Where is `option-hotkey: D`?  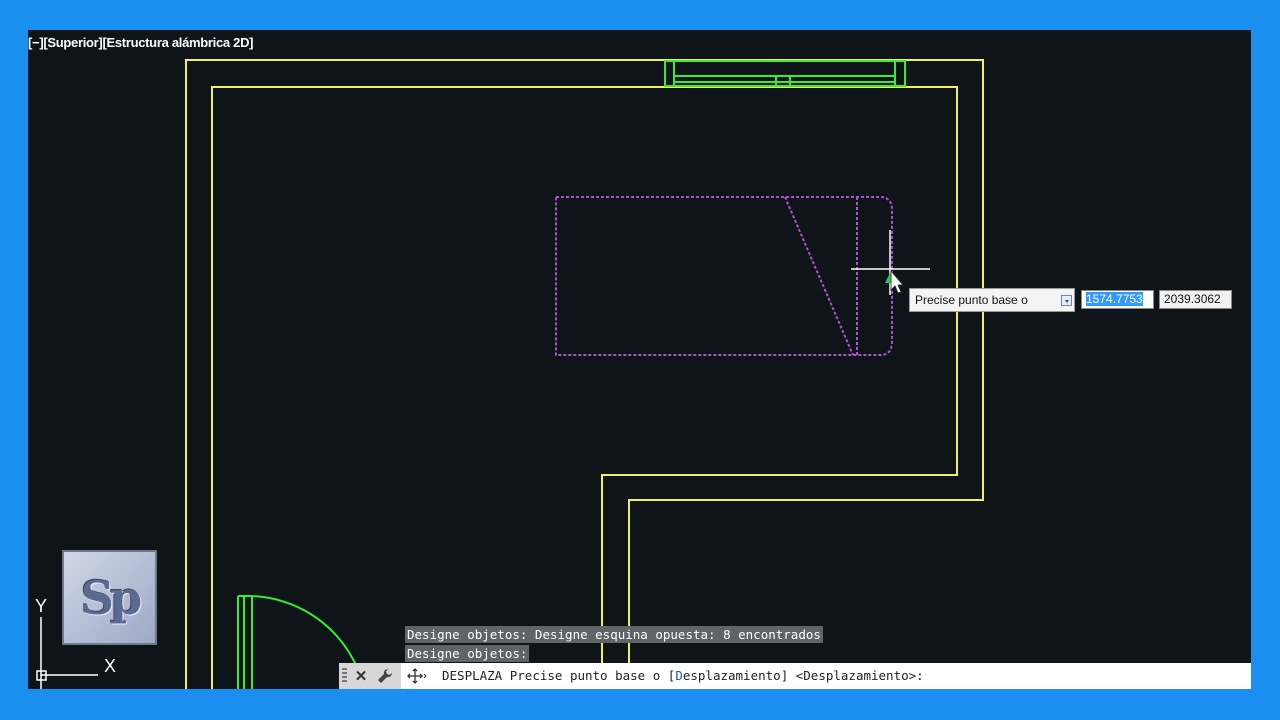
option-hotkey: D is located at coordinates (679, 675).